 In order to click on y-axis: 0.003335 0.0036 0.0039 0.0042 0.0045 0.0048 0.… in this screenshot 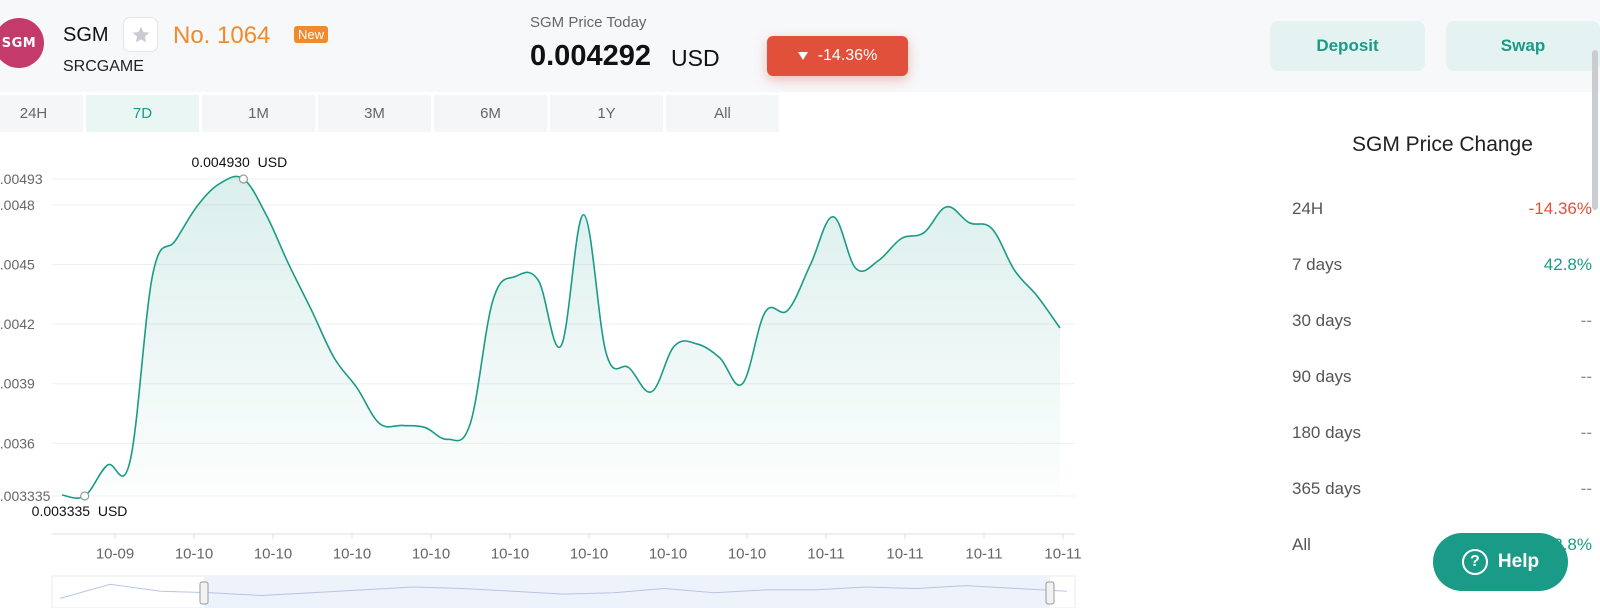, I will do `click(25, 337)`.